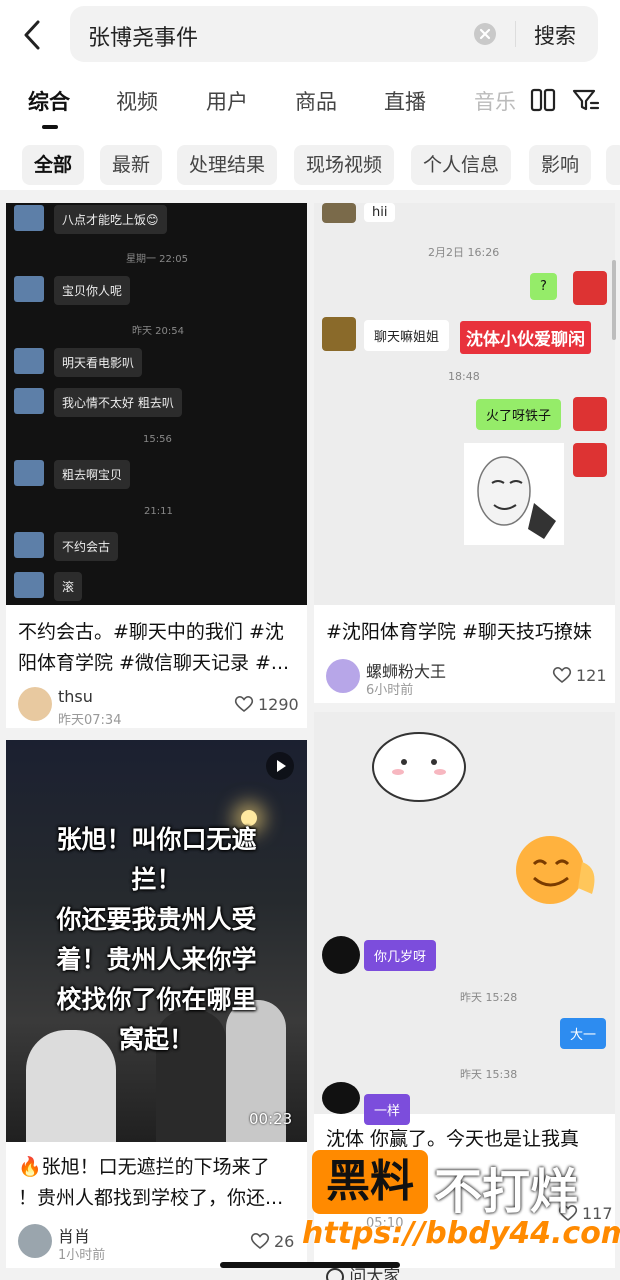 The height and width of the screenshot is (1280, 620). Describe the element at coordinates (92, 290) in the screenshot. I see `chat-bubble: 宝贝你人呢` at that location.